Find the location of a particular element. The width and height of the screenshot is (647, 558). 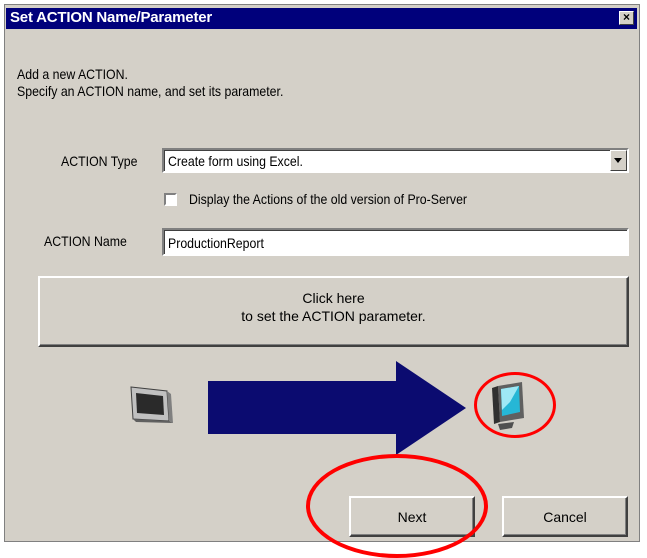

set-parameter-line-2: to set the ACTION parameter. is located at coordinates (333, 316).